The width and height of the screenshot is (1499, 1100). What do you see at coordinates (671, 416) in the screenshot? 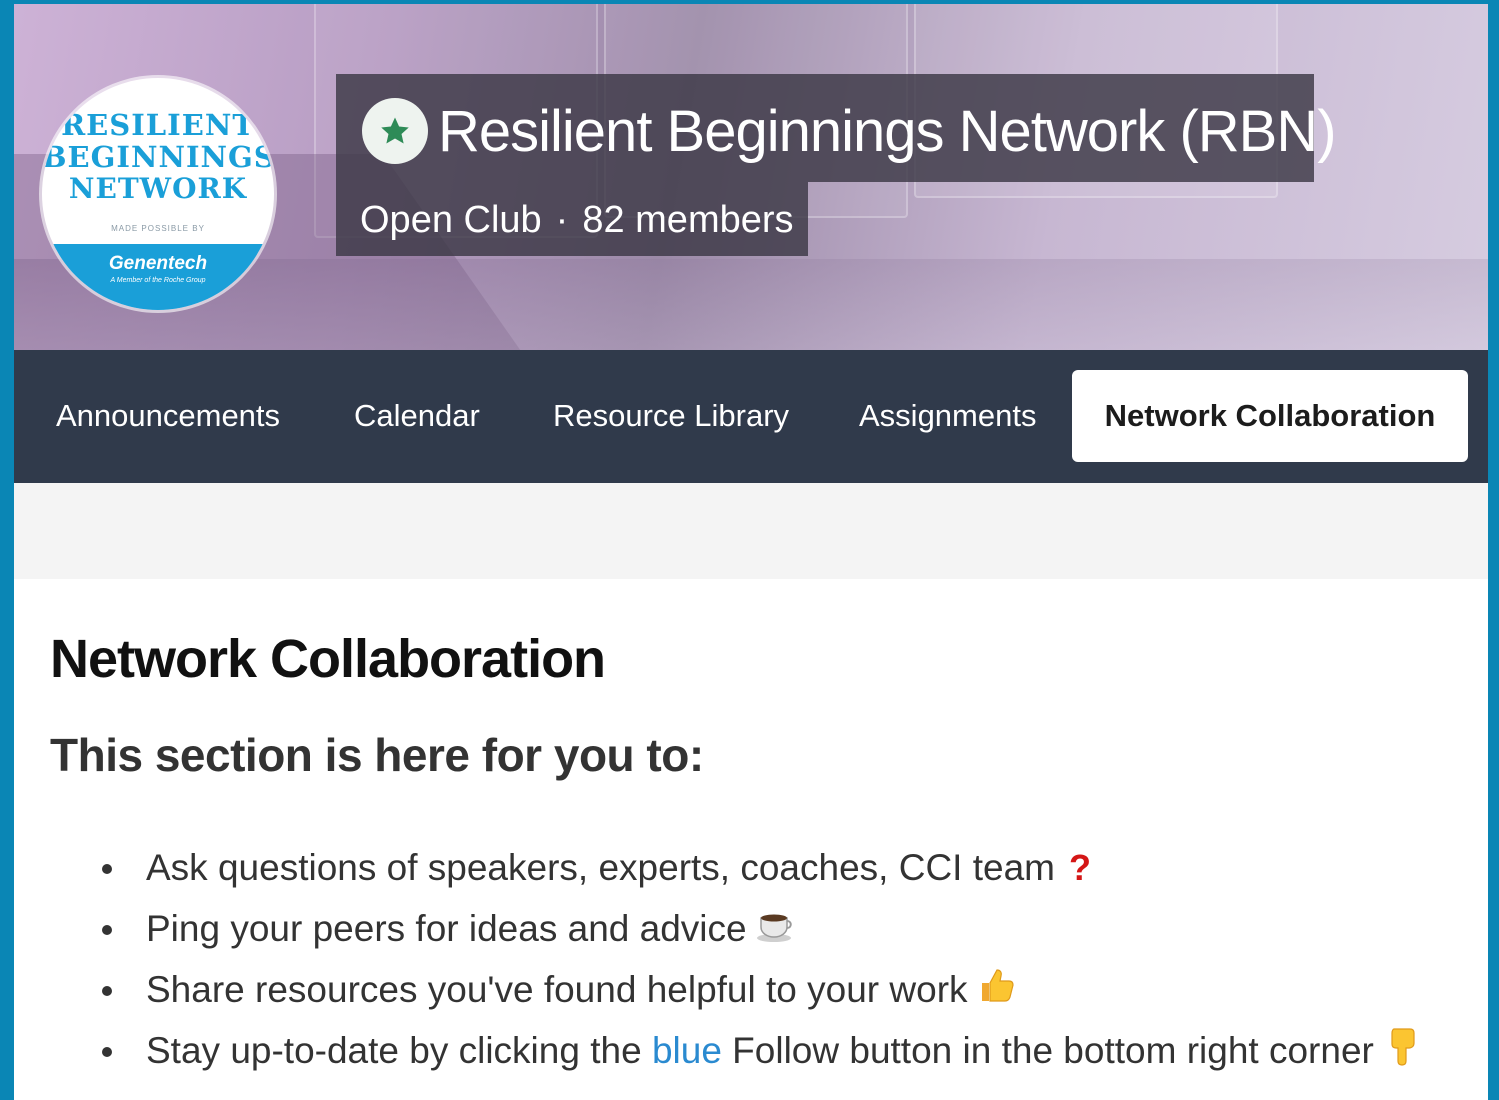
I see `tab-resource-library: Resource Library` at bounding box center [671, 416].